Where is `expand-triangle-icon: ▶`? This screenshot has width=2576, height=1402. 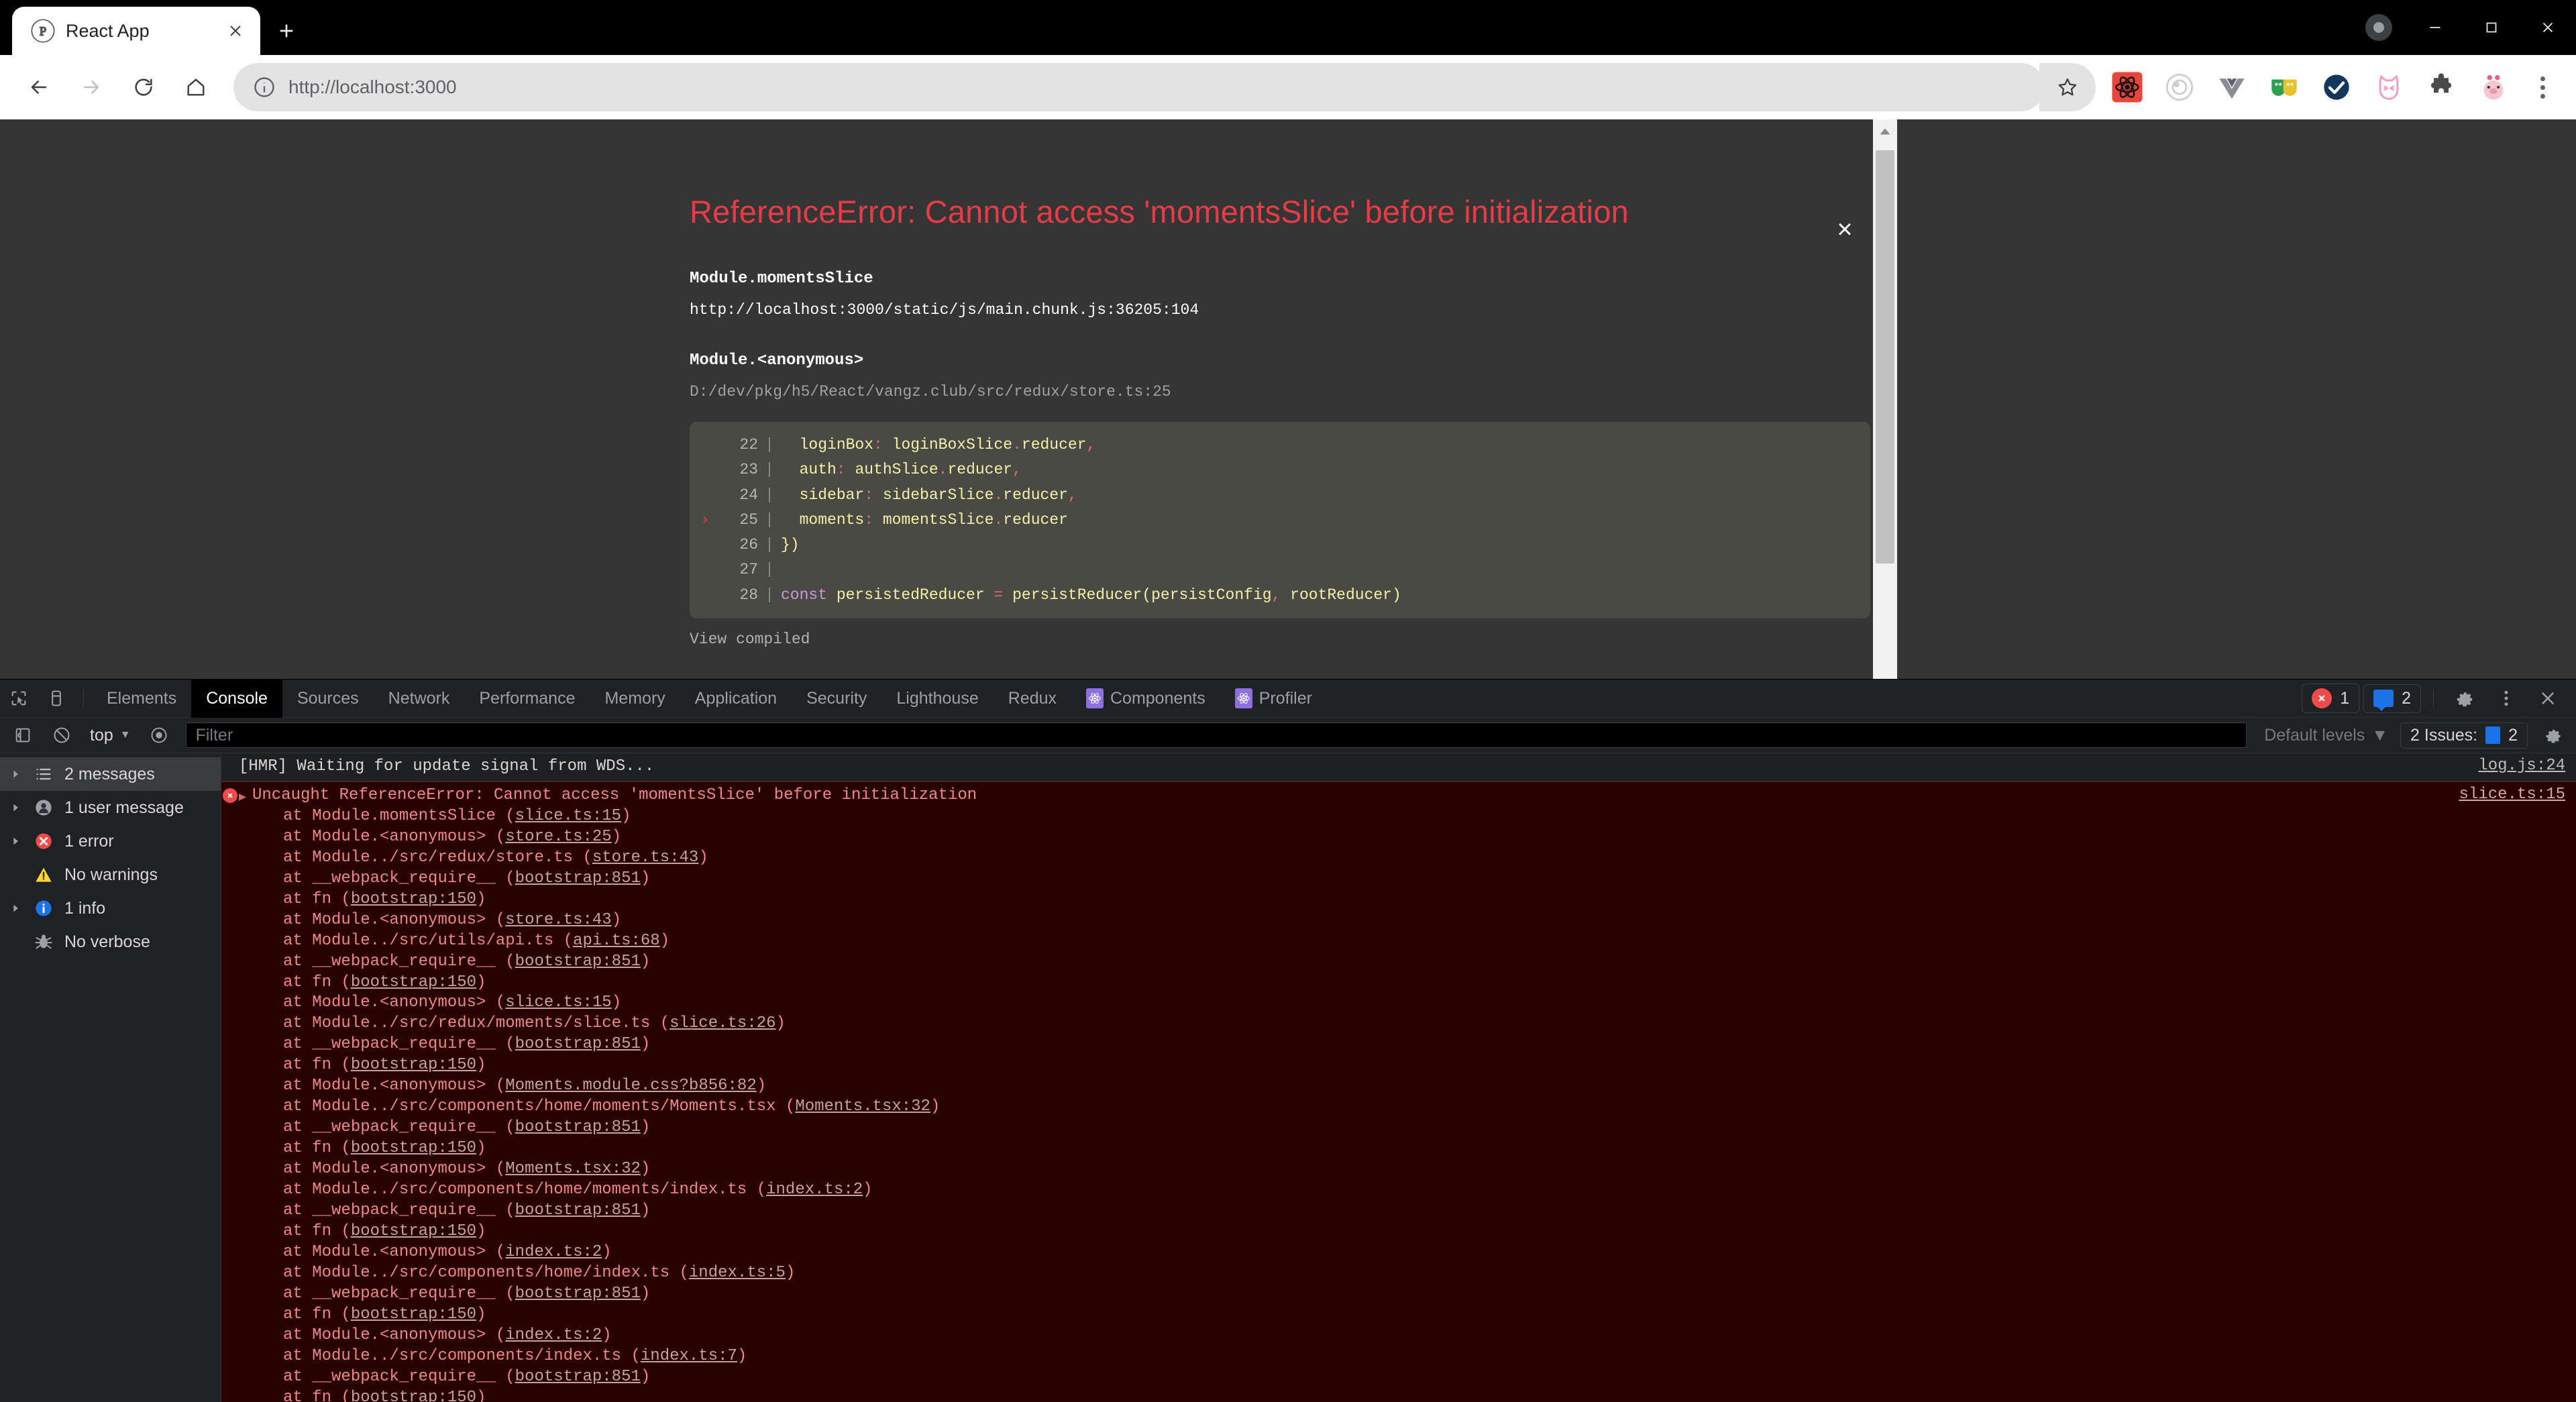
expand-triangle-icon: ▶ is located at coordinates (245, 795).